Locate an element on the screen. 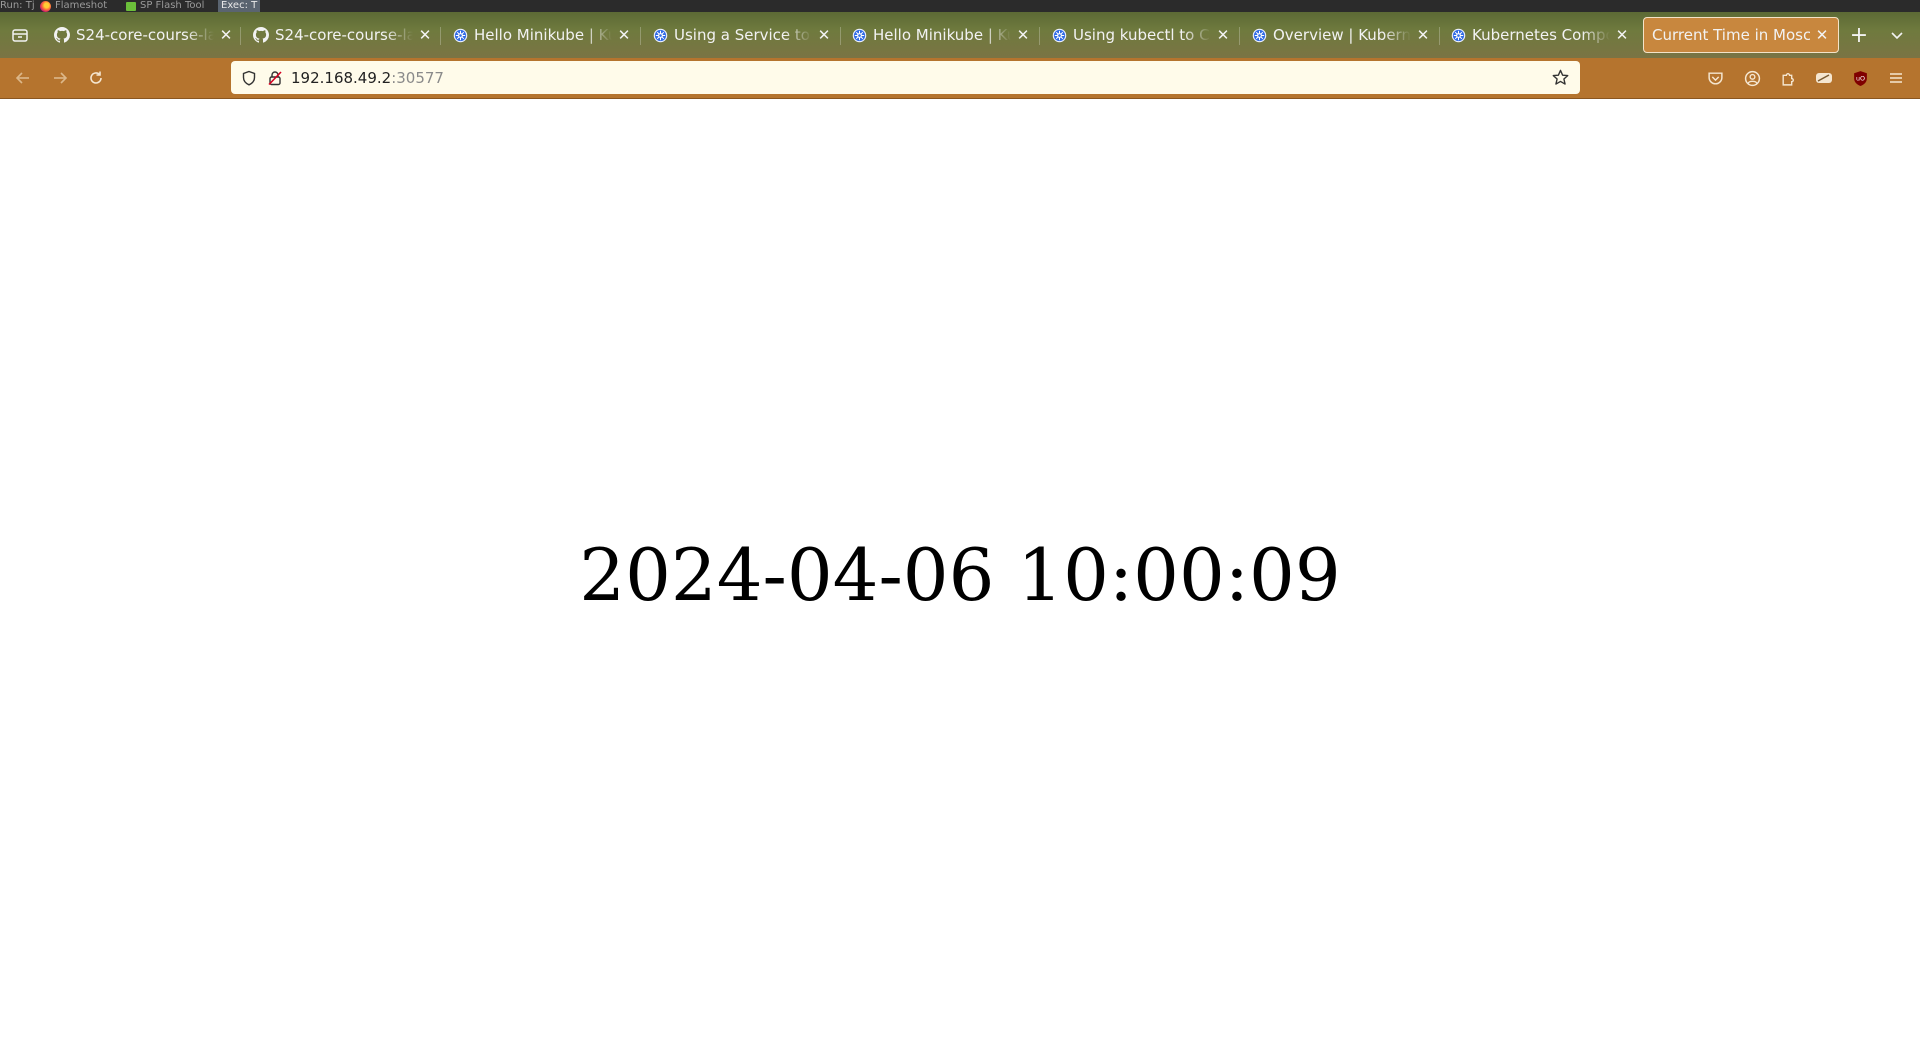 The image size is (1920, 1045). shield-icon is located at coordinates (249, 78).